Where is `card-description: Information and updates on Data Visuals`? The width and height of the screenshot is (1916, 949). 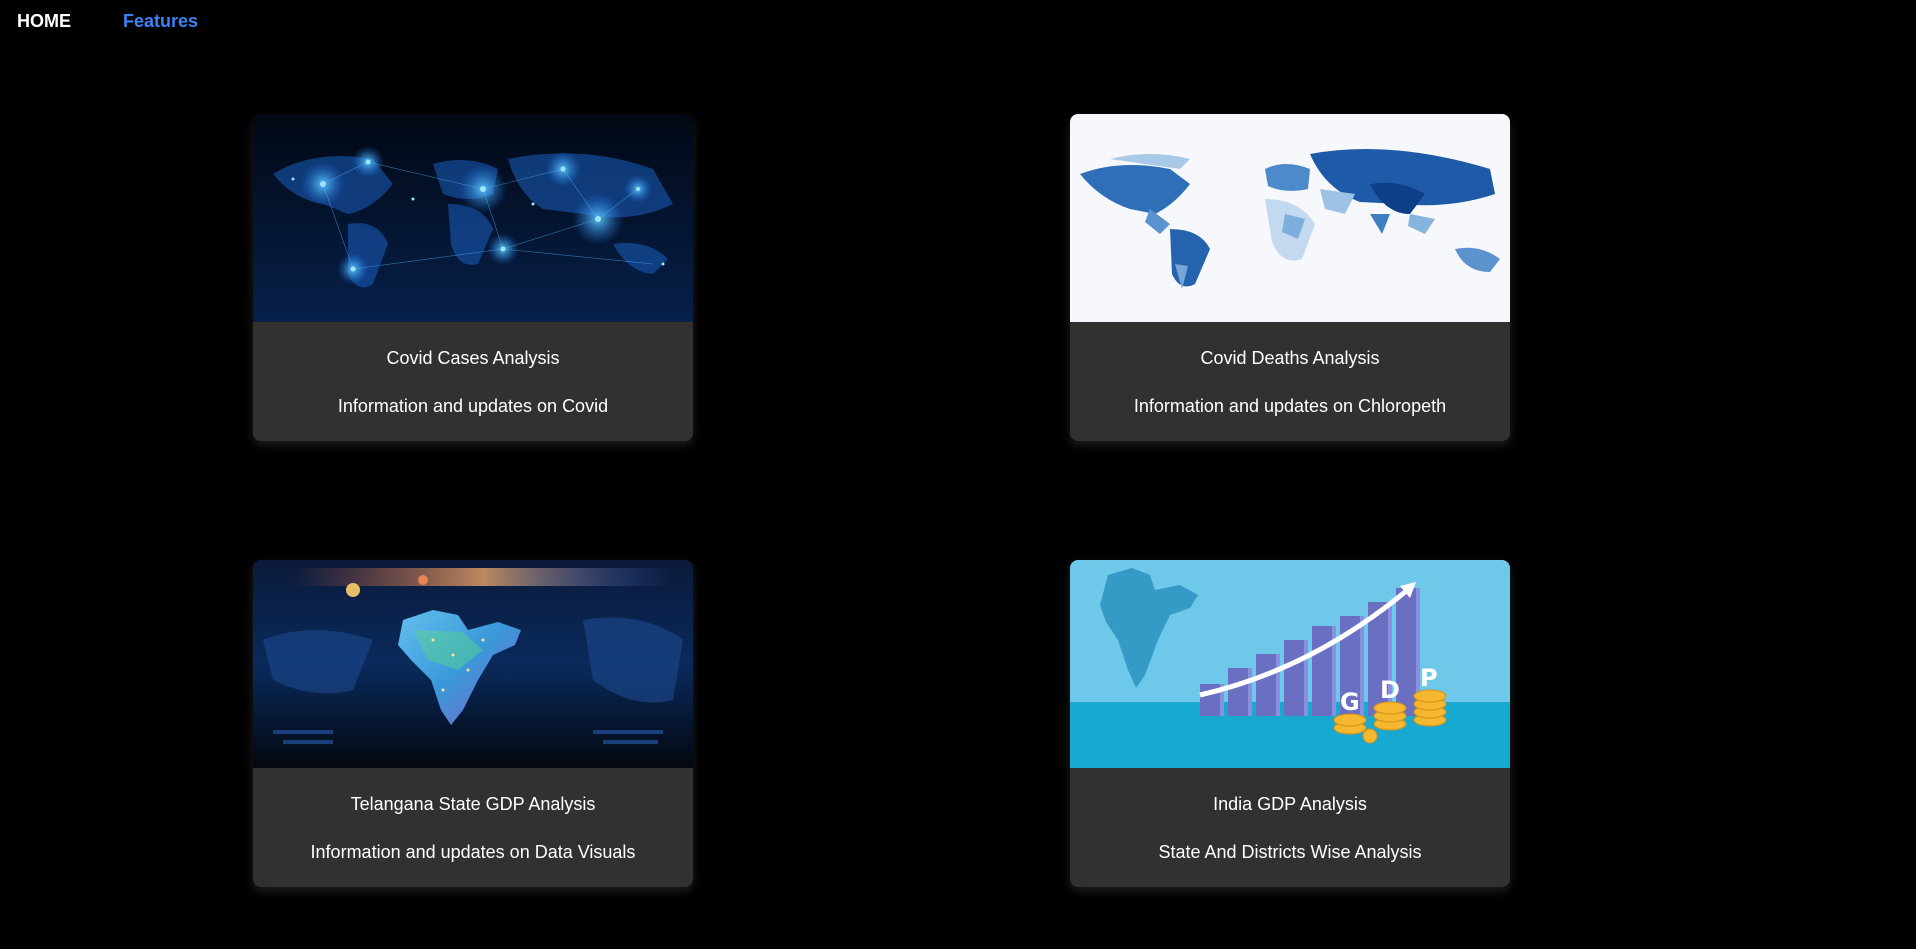 card-description: Information and updates on Data Visuals is located at coordinates (473, 852).